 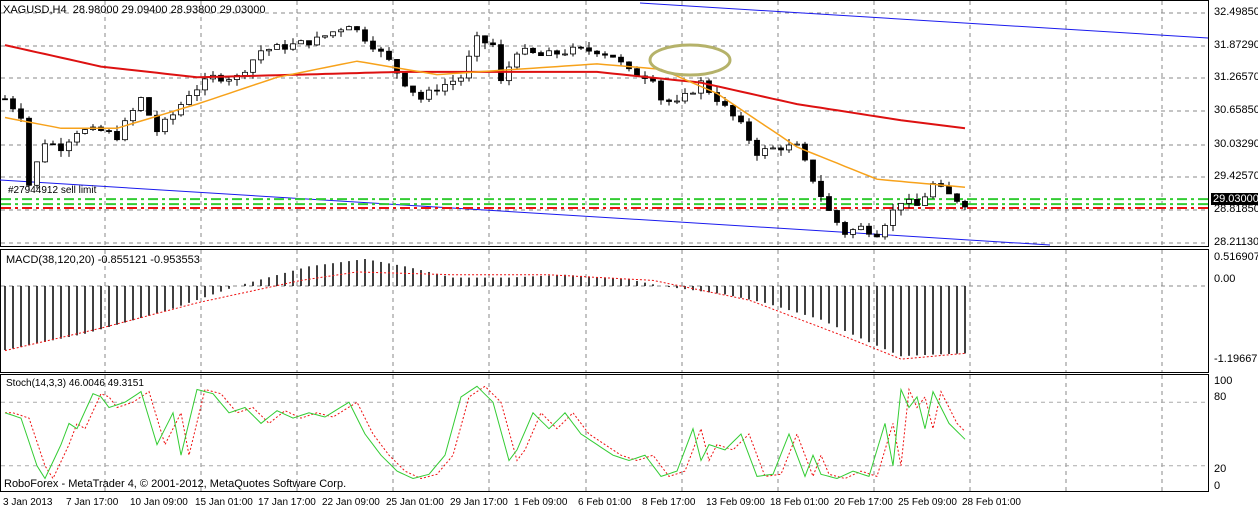 I want to click on current-price-tag: 29.03000, so click(x=1234, y=199).